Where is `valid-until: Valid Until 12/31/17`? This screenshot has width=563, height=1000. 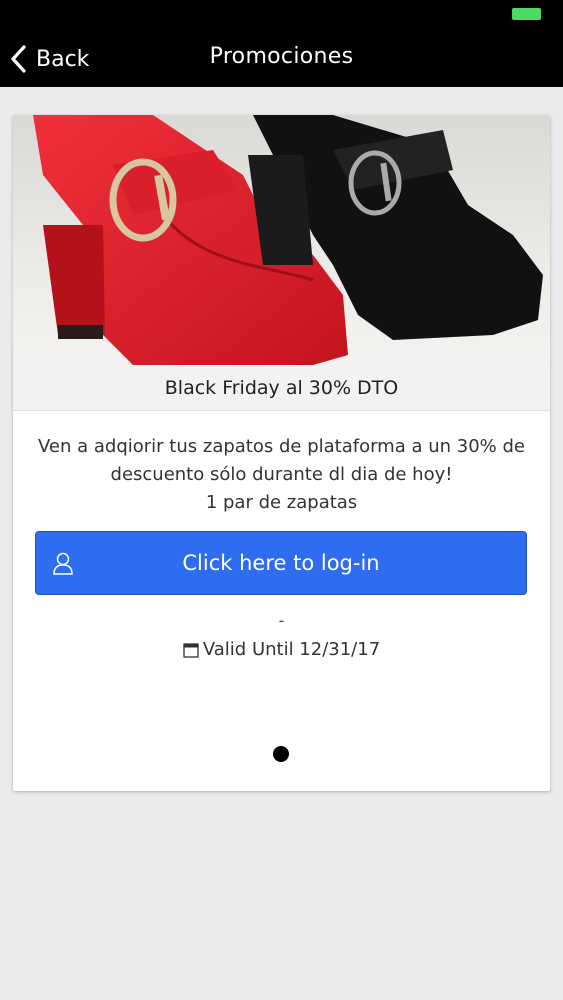
valid-until: Valid Until 12/31/17 is located at coordinates (281, 649).